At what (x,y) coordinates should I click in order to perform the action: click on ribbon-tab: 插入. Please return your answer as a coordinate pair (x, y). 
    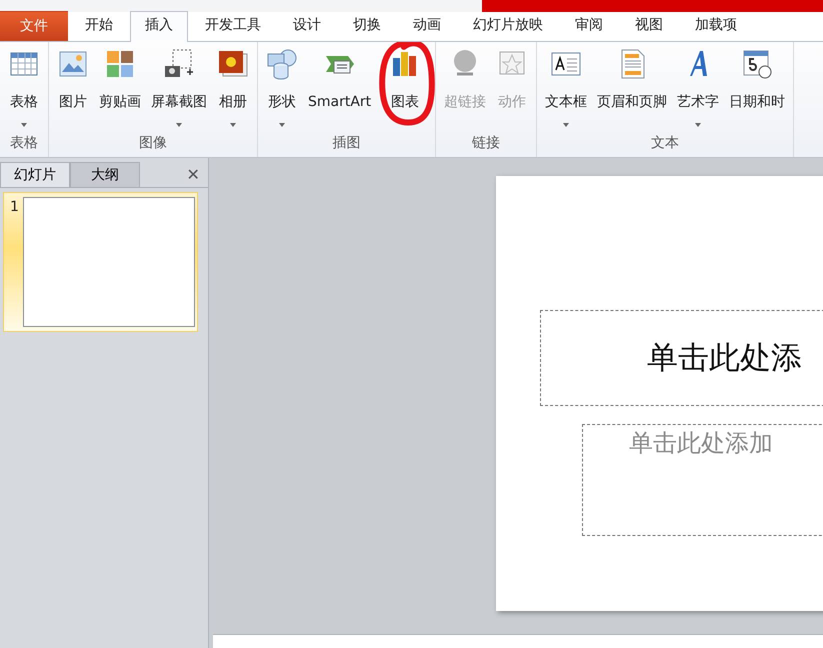
    Looking at the image, I should click on (159, 26).